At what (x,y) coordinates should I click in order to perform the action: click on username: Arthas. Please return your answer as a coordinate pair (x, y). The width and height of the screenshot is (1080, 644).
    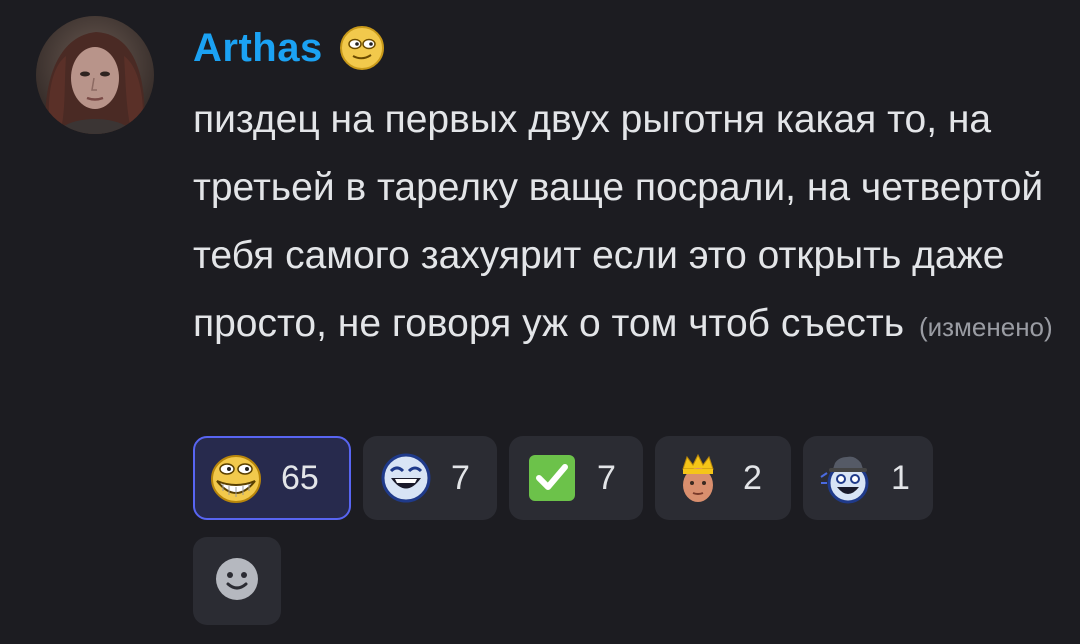
    Looking at the image, I should click on (258, 48).